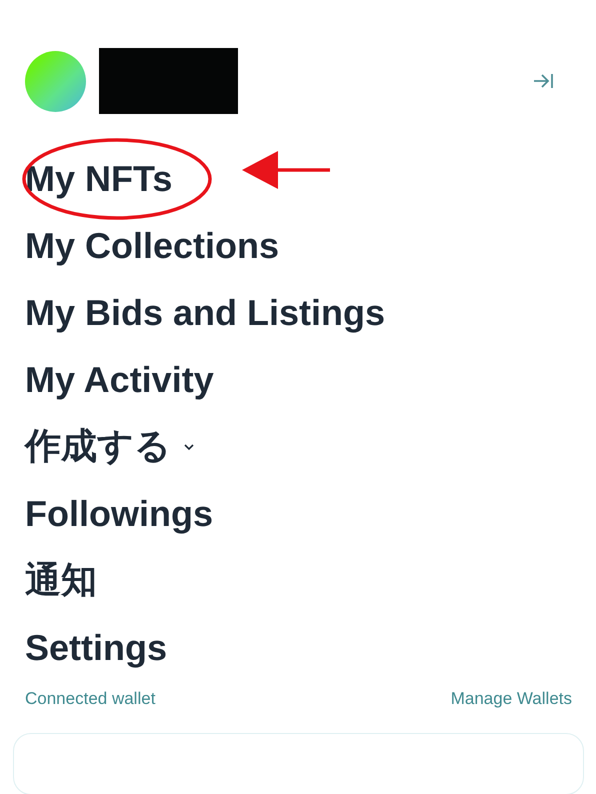  Describe the element at coordinates (110, 446) in the screenshot. I see `menu-item: 作成する` at that location.